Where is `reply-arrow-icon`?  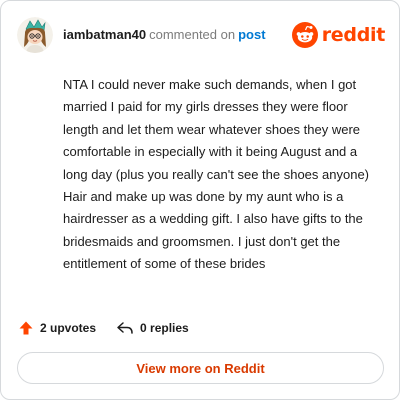 reply-arrow-icon is located at coordinates (125, 328).